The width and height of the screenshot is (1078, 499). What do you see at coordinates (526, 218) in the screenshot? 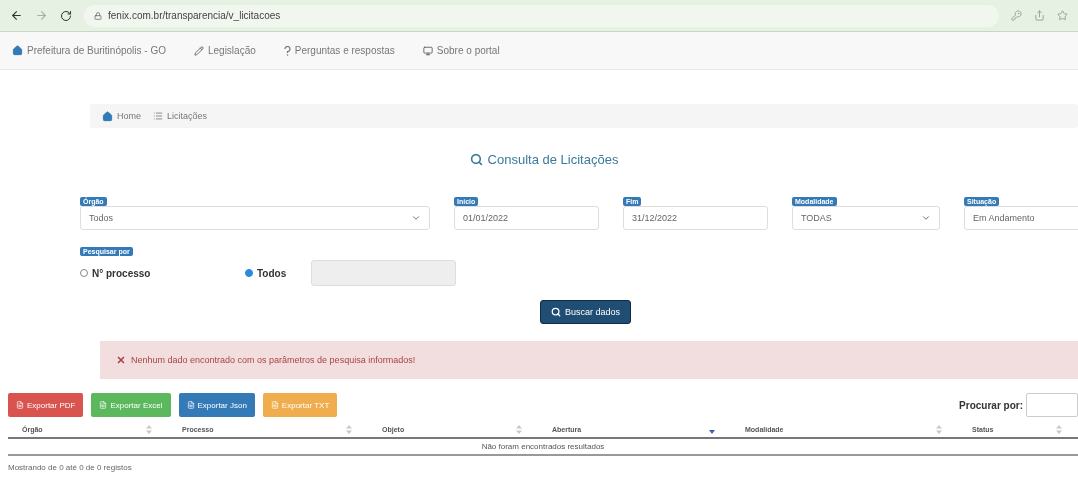
I see `input-field: 01/01/2022` at bounding box center [526, 218].